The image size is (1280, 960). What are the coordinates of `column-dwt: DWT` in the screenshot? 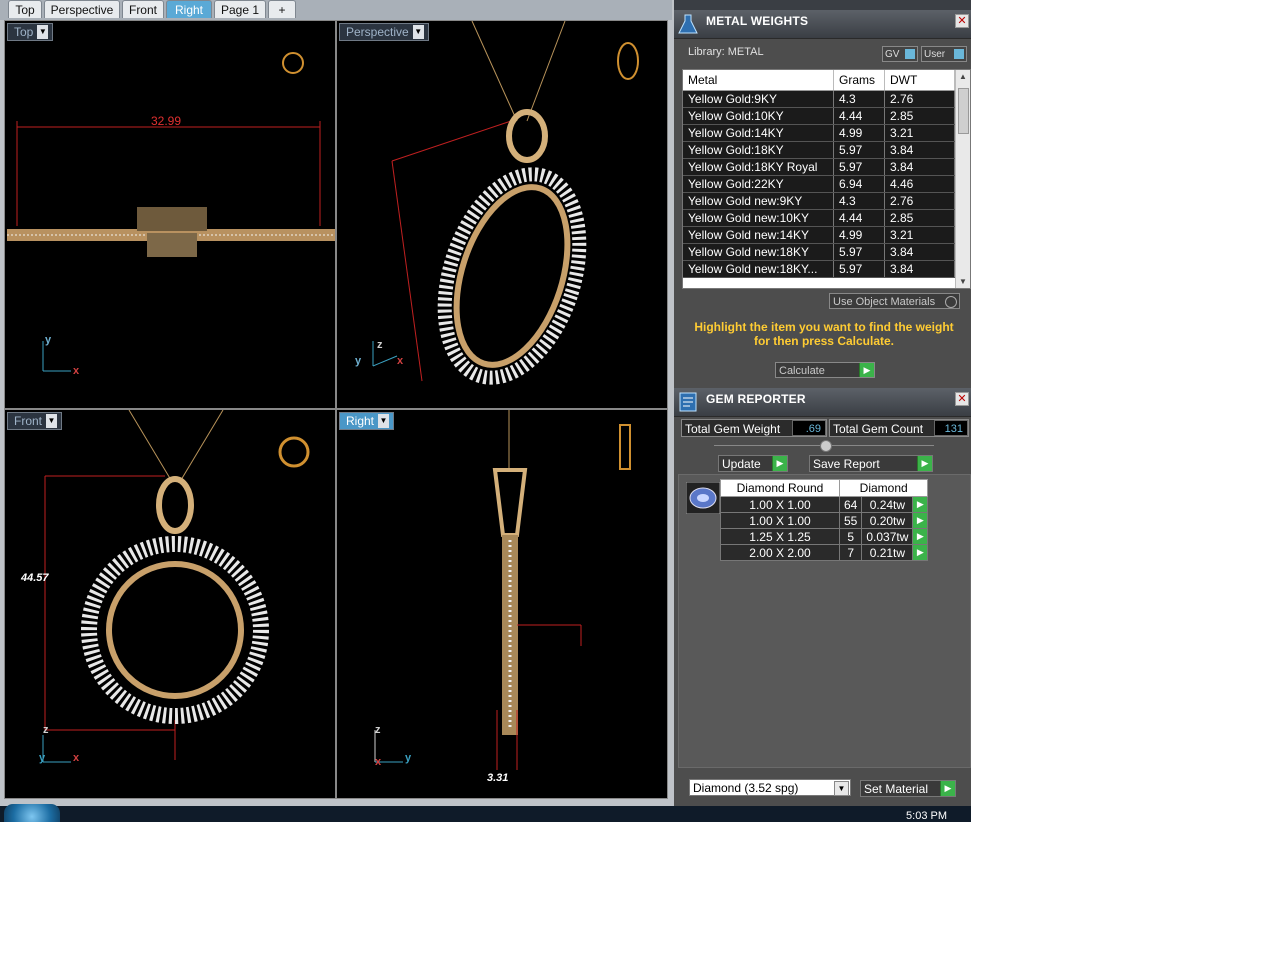 It's located at (919, 80).